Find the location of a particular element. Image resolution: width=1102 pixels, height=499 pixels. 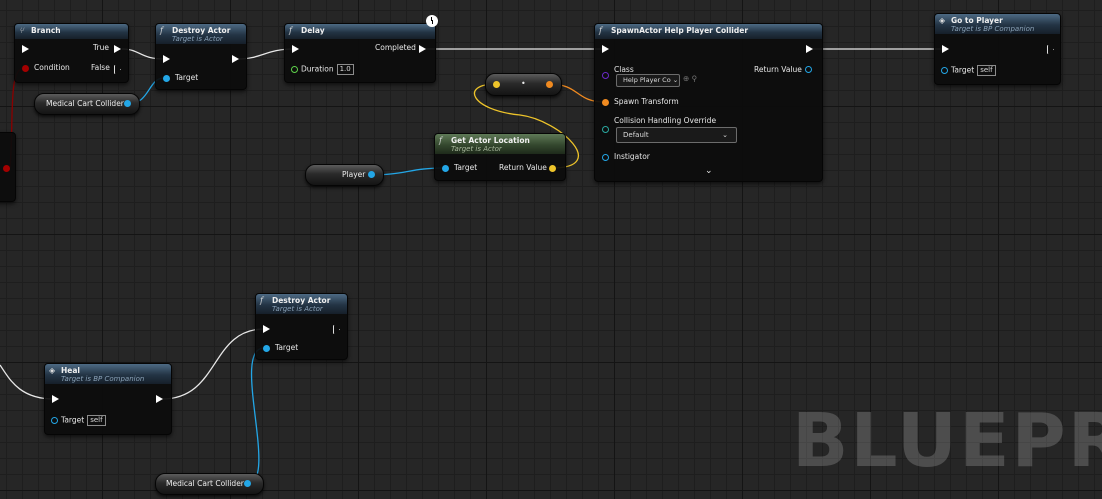

duration-pin: Duration 1.0 is located at coordinates (322, 69).